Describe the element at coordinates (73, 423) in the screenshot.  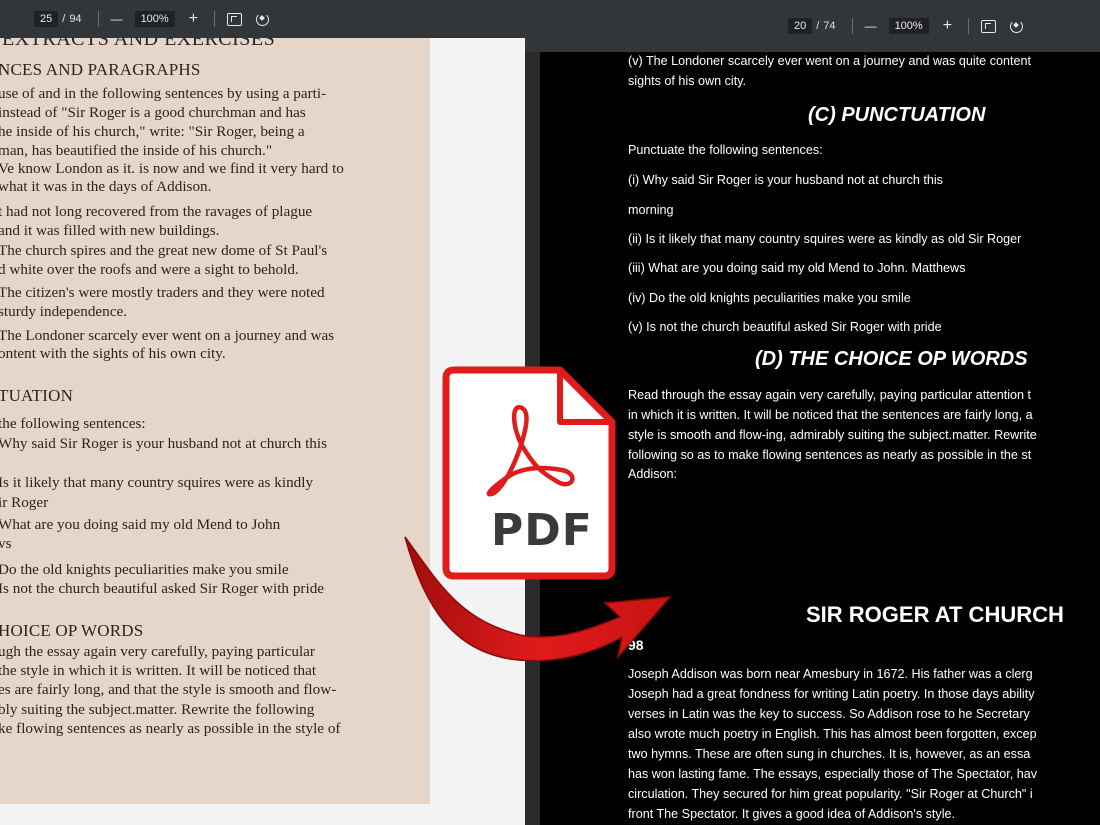
I see `text-line: the following sentences:` at that location.